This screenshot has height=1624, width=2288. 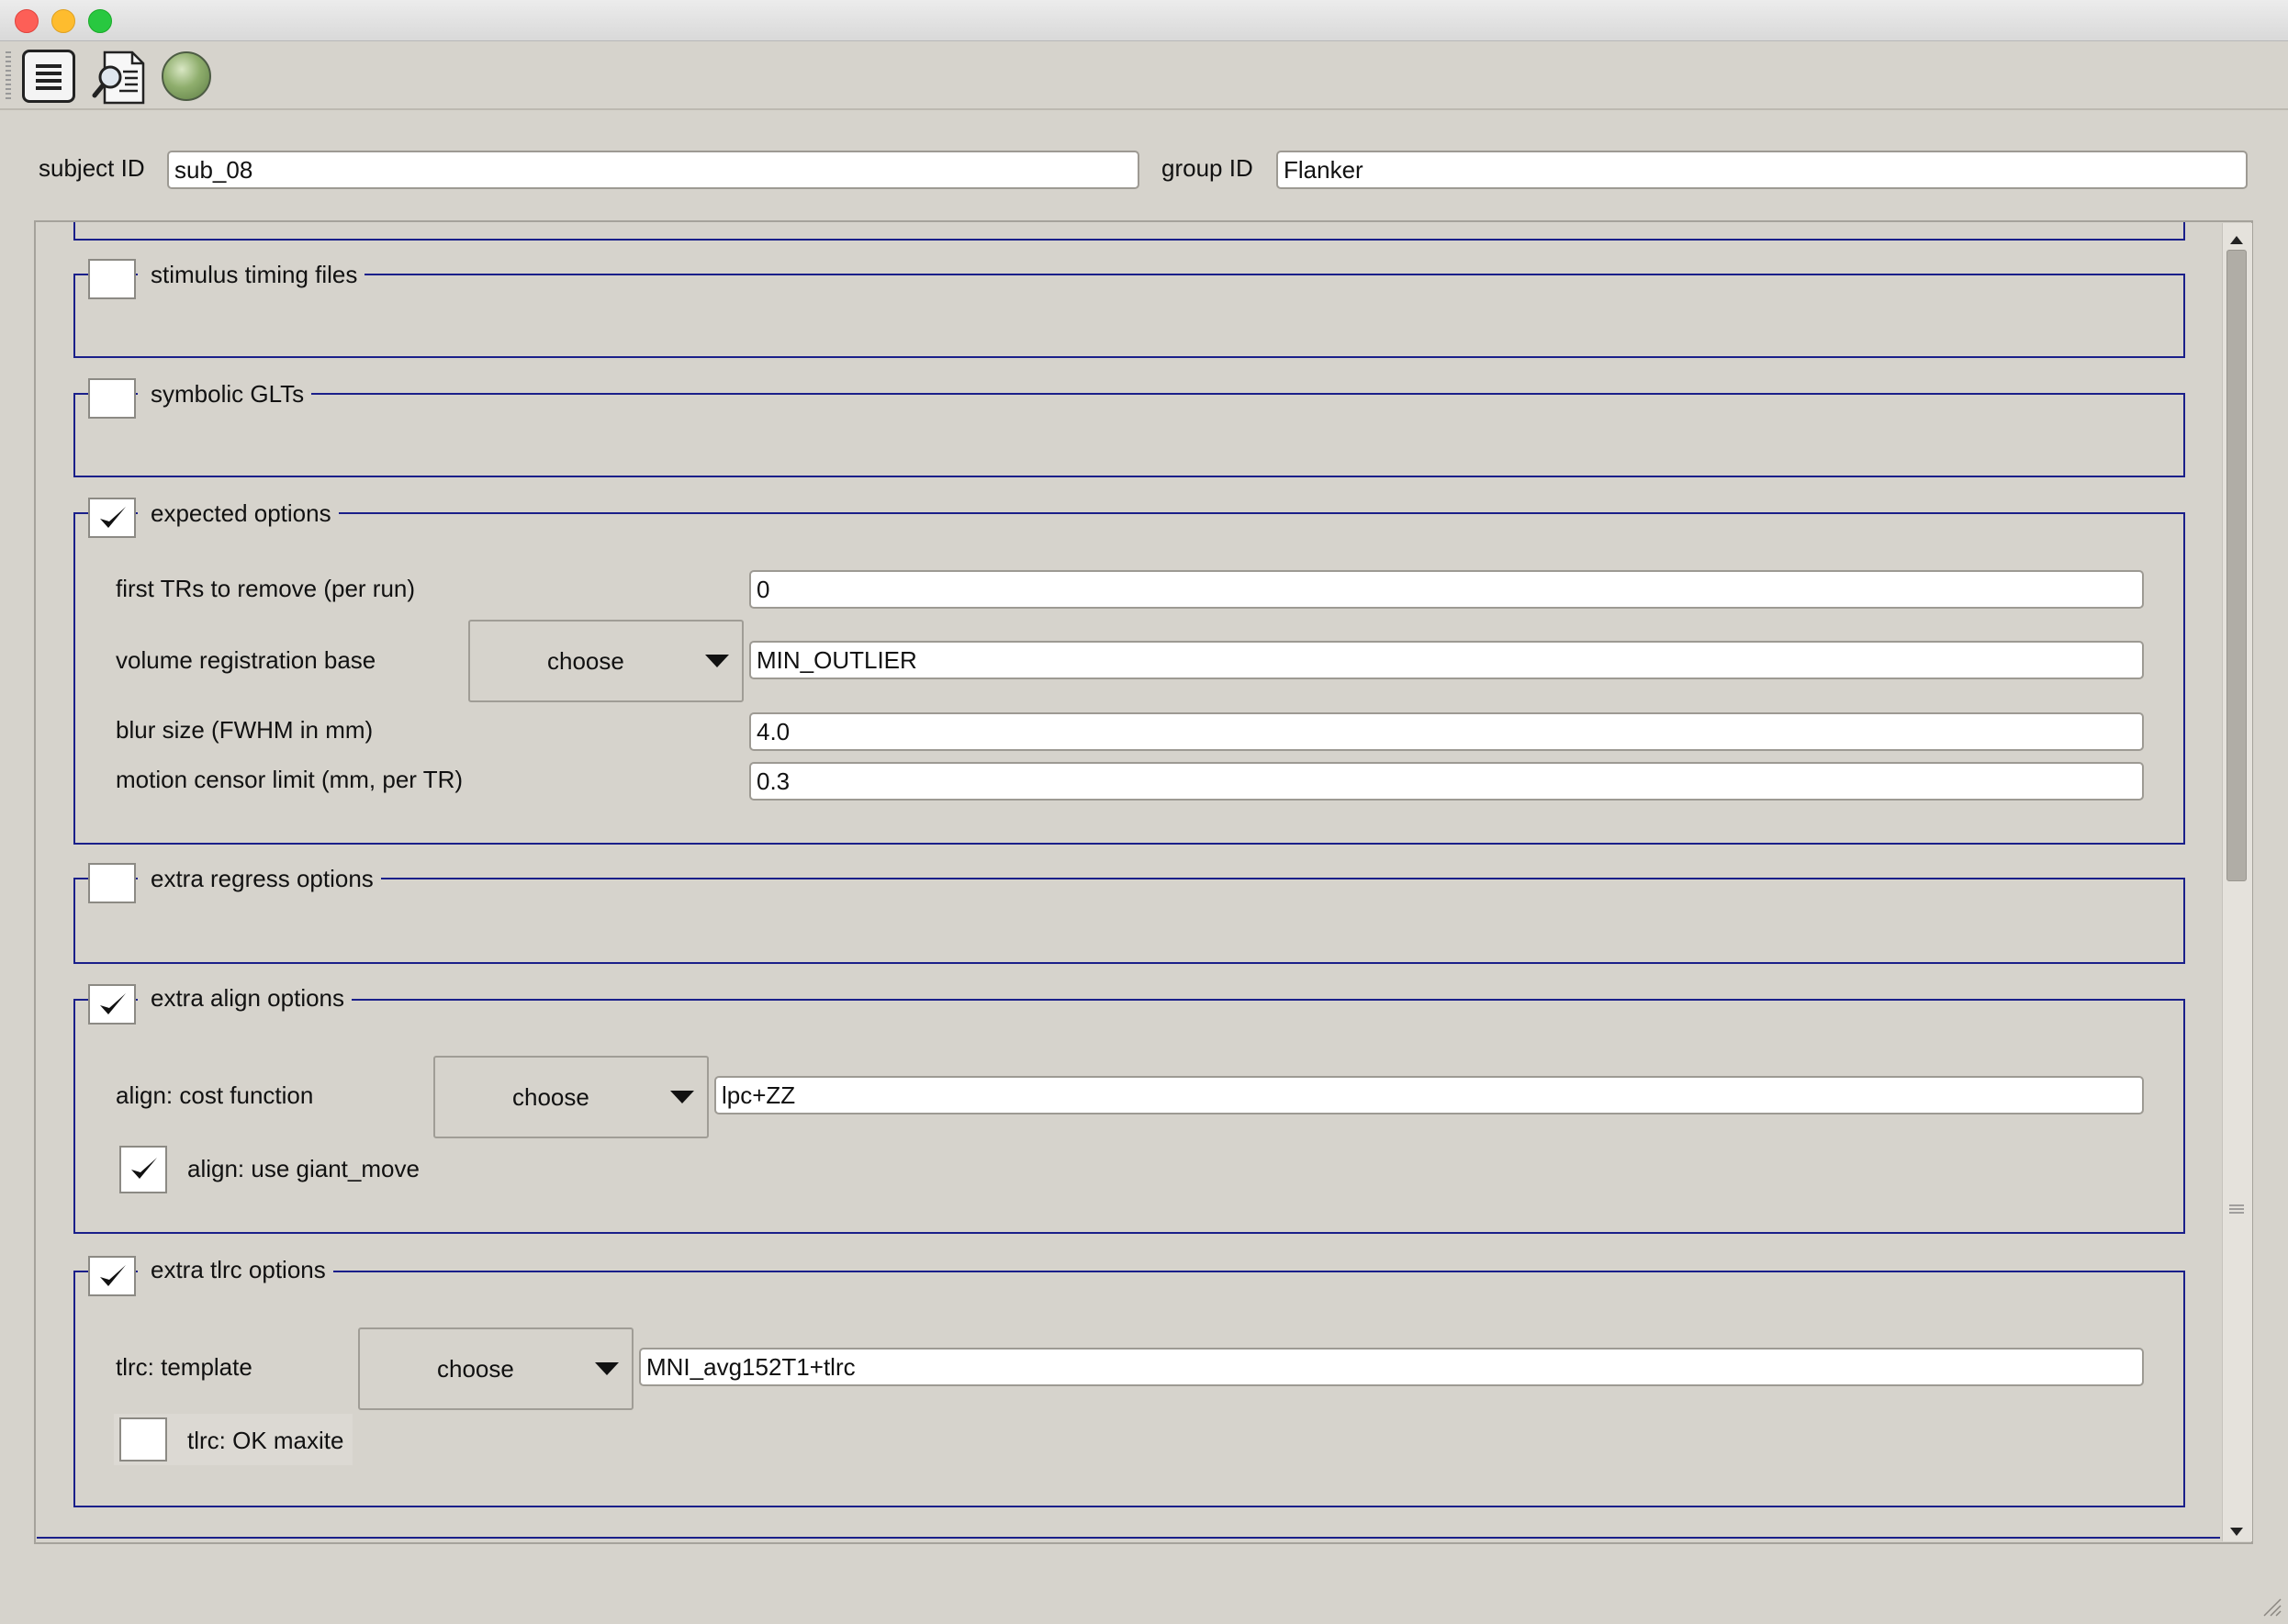 What do you see at coordinates (225, 394) in the screenshot?
I see `symbolic-glts-title: symbolic GLTs` at bounding box center [225, 394].